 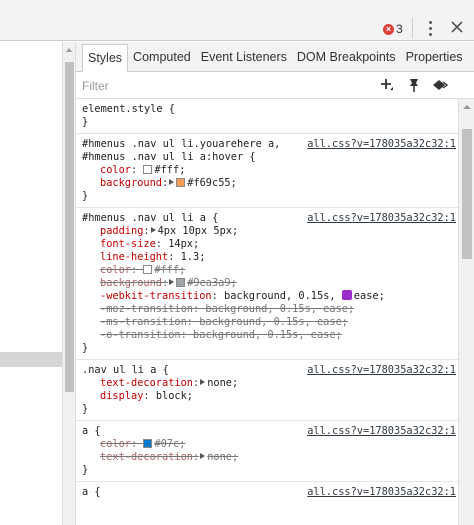 What do you see at coordinates (174, 396) in the screenshot?
I see `property-value: block;` at bounding box center [174, 396].